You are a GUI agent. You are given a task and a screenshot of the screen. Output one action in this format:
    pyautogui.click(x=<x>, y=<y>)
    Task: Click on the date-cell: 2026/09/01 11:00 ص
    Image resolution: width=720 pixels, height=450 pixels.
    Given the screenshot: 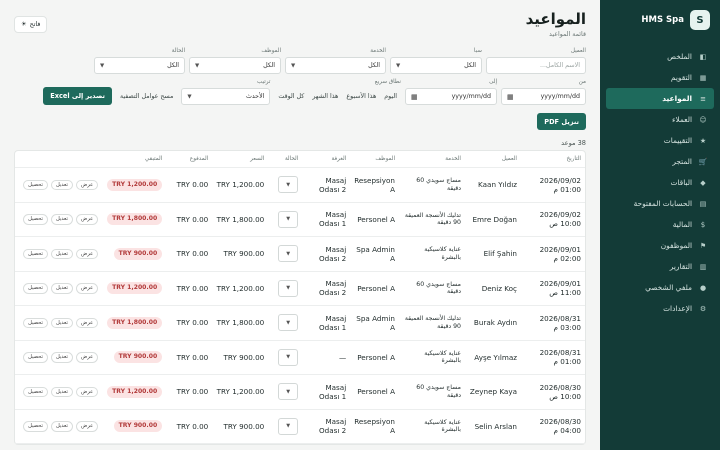 What is the action you would take?
    pyautogui.click(x=553, y=288)
    